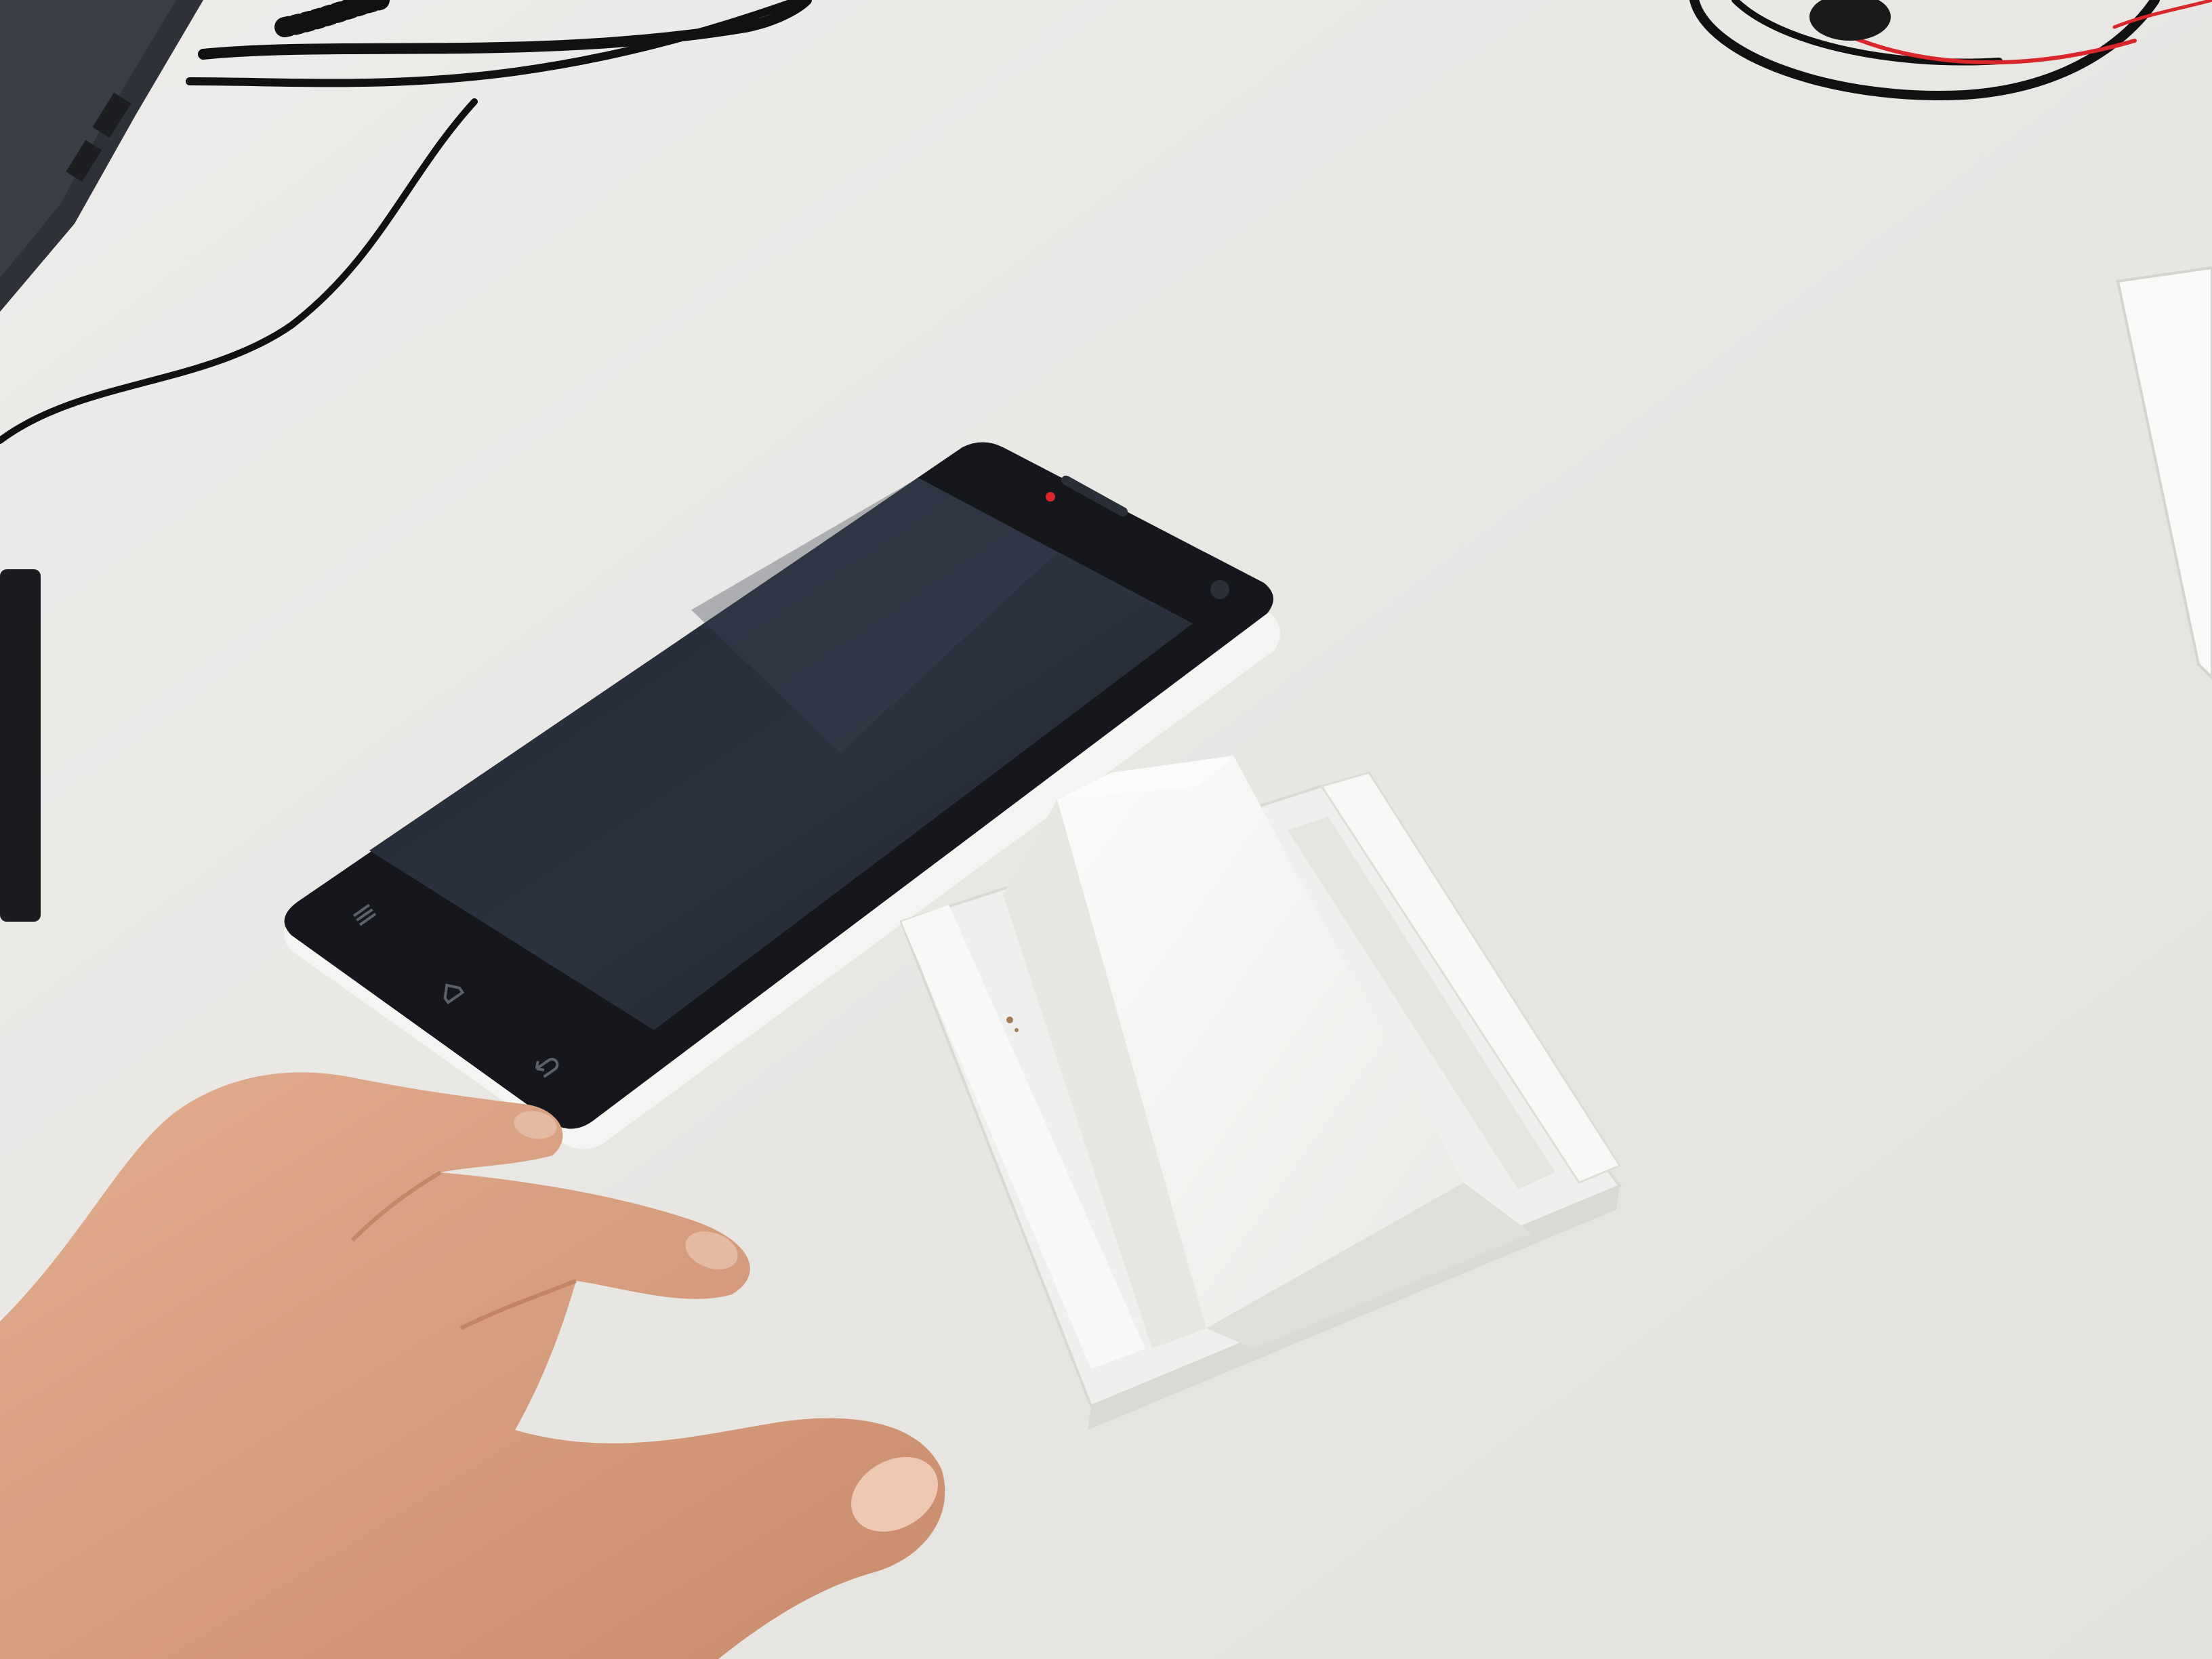 The height and width of the screenshot is (1659, 2212). What do you see at coordinates (1050, 496) in the screenshot?
I see `phone-notification-led` at bounding box center [1050, 496].